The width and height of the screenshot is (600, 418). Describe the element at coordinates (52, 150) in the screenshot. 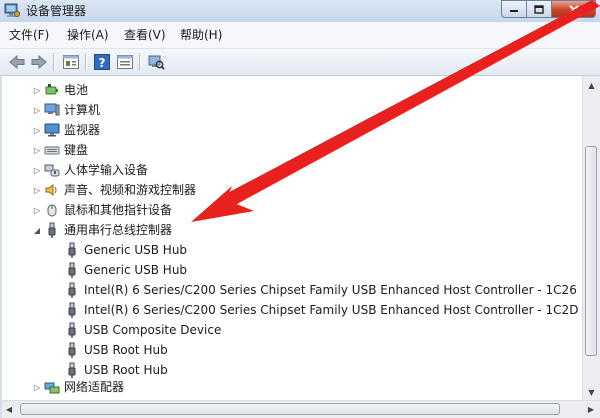

I see `keyboard-icon` at that location.